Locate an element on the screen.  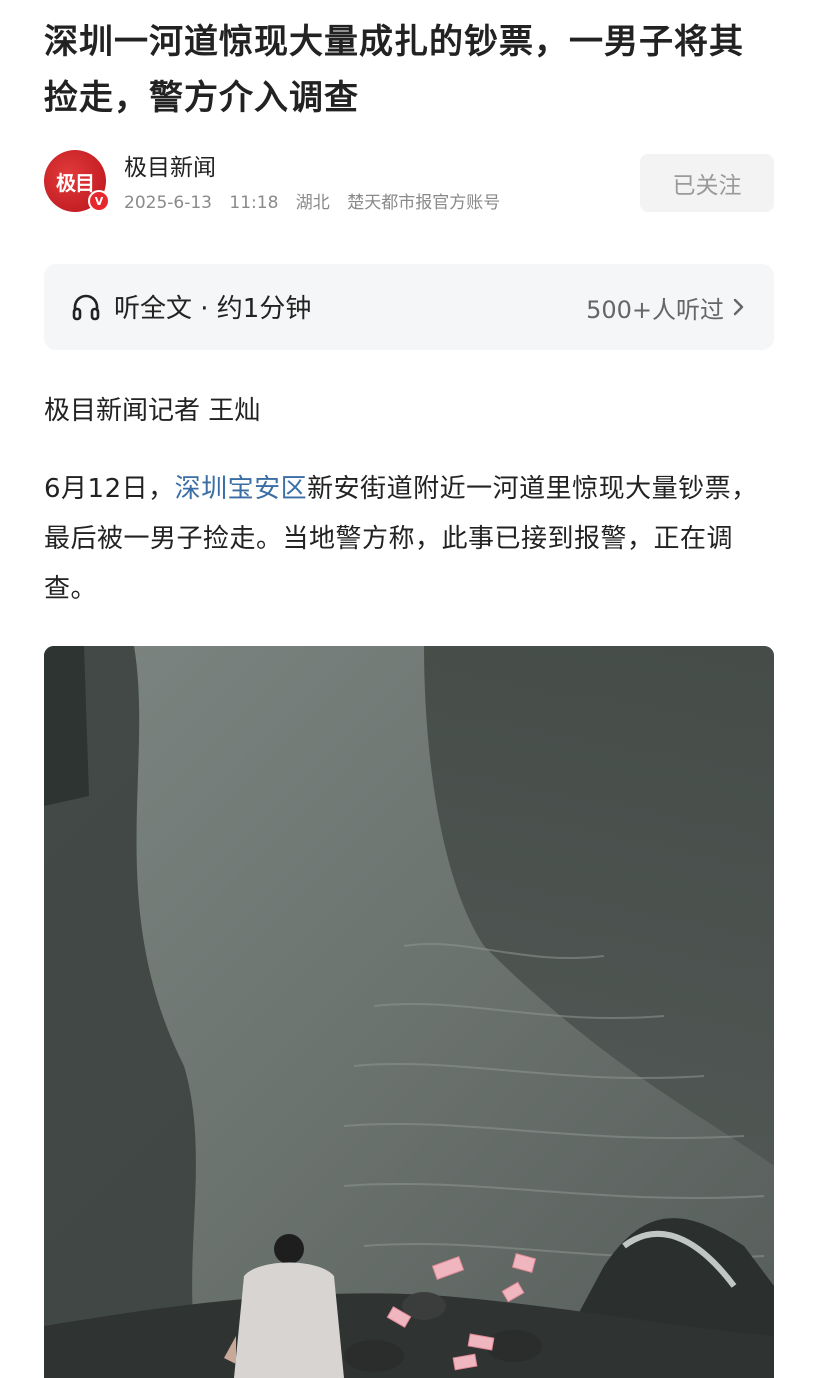
publish-meta: 2025-6-13 11:18 湖北 楚天都市报官方账号 is located at coordinates (318, 200).